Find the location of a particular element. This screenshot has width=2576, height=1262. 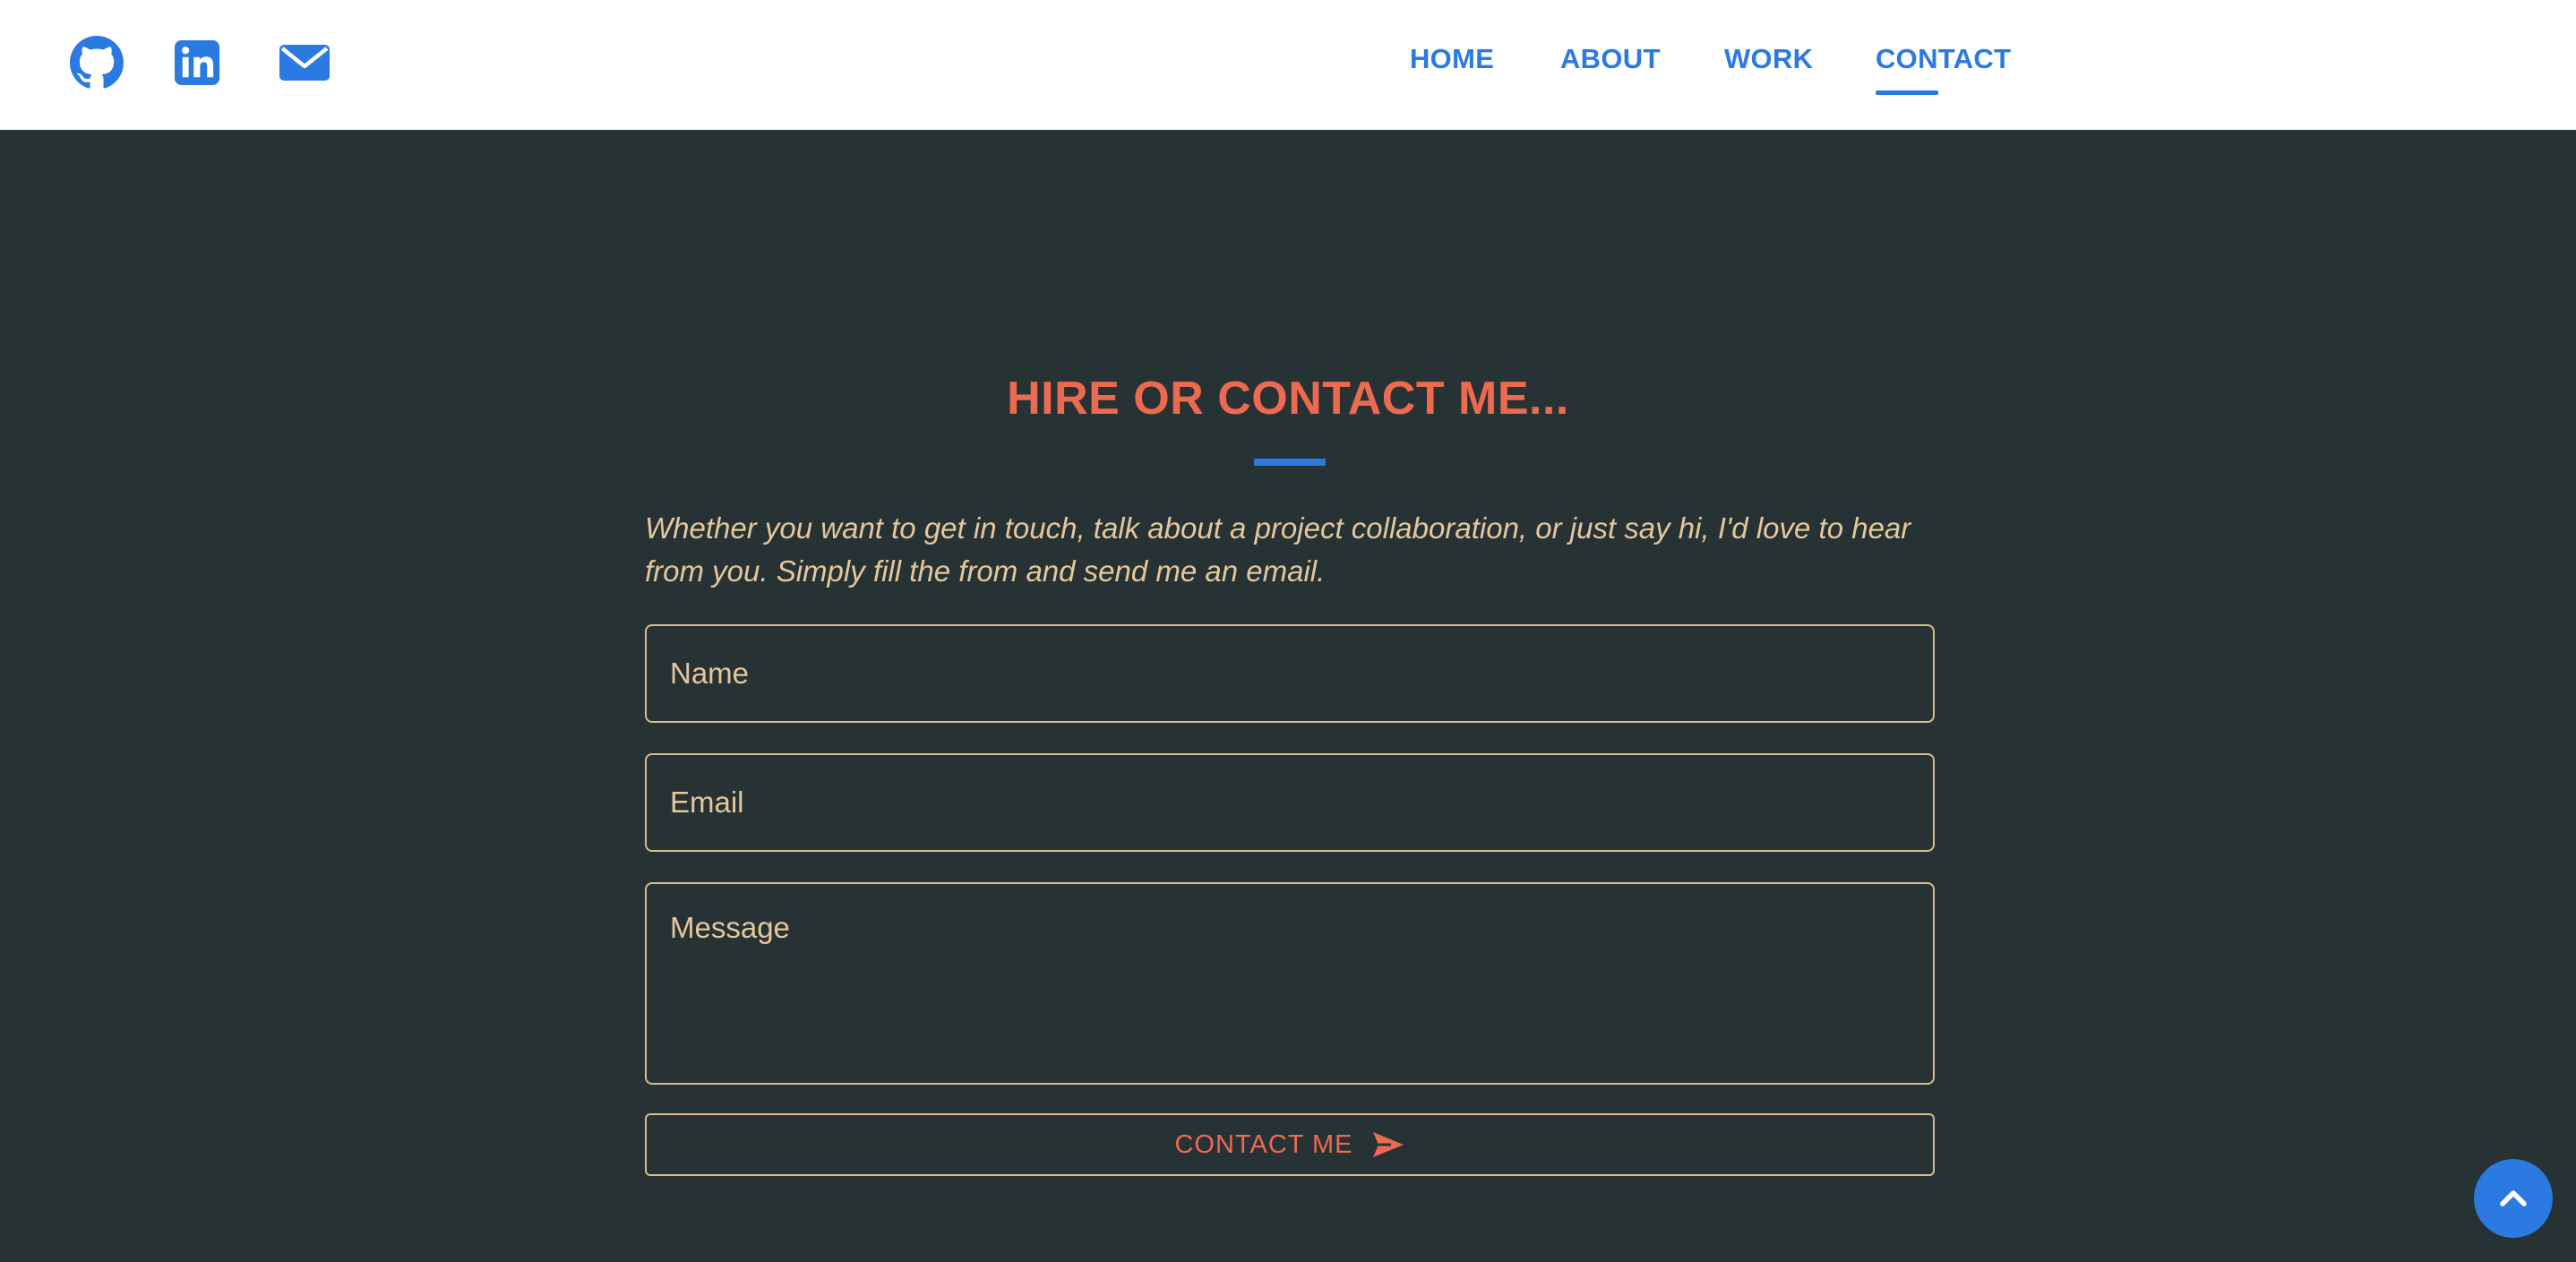

linkedin-link is located at coordinates (197, 63).